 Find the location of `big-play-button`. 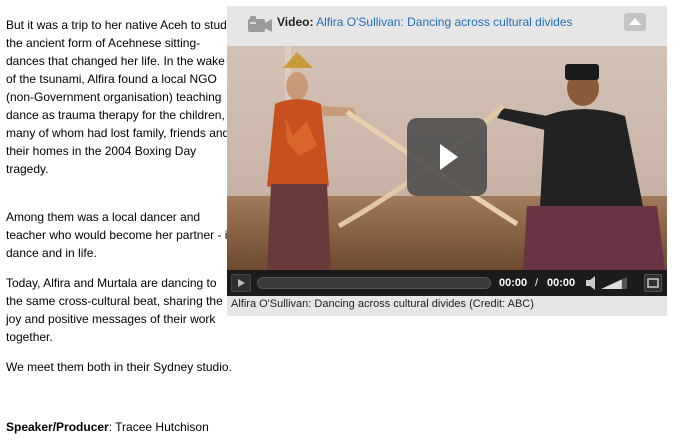

big-play-button is located at coordinates (447, 157).